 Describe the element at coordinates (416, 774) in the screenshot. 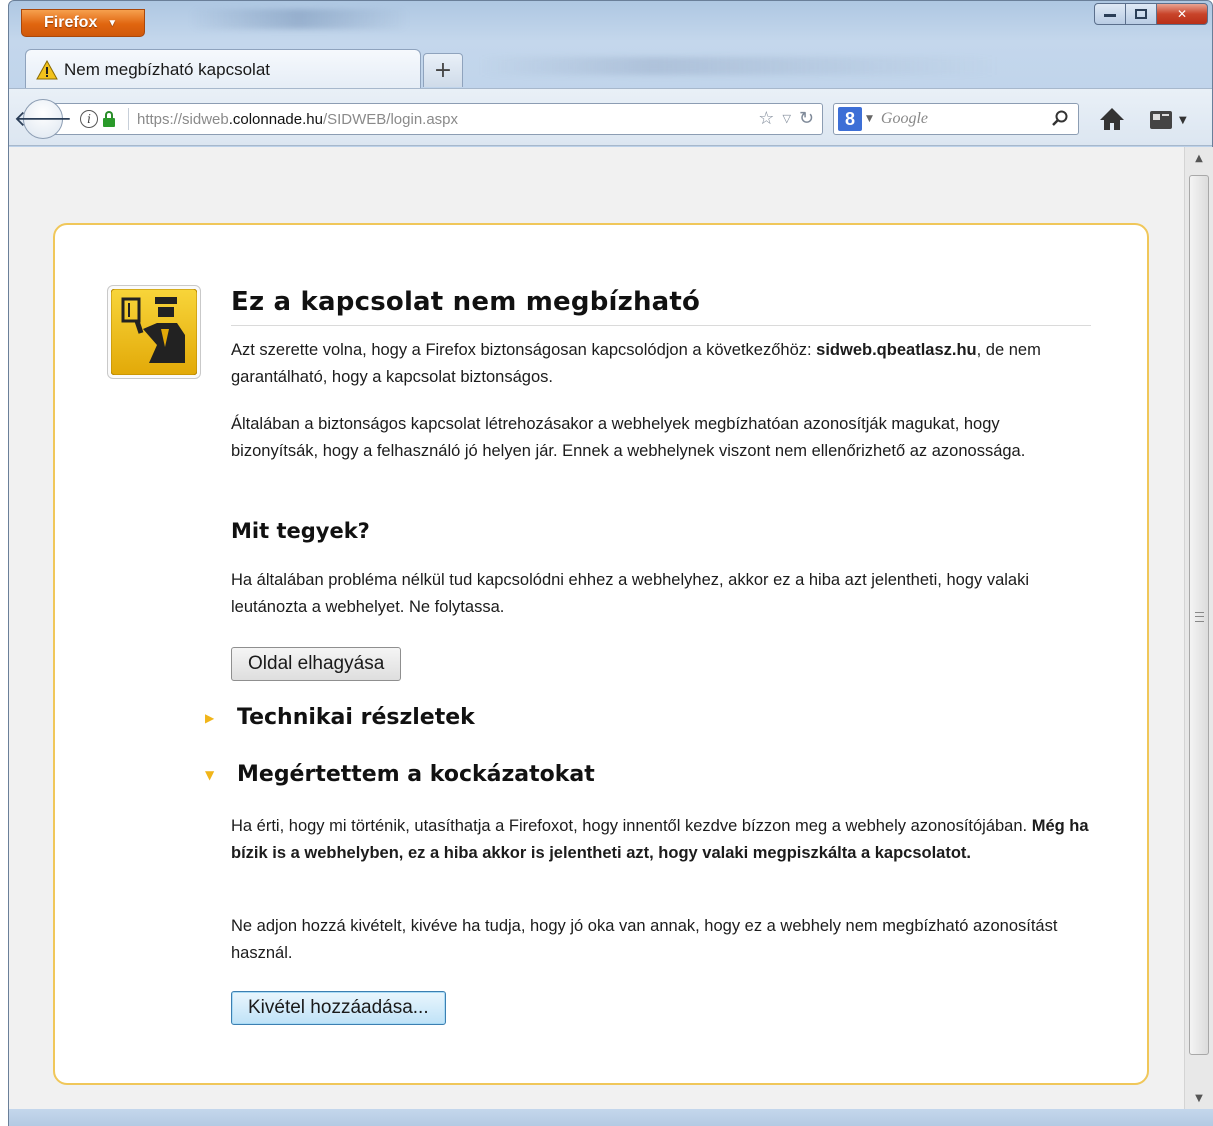

I see `understand-risks-label: Megértettem a kockázatokat` at that location.